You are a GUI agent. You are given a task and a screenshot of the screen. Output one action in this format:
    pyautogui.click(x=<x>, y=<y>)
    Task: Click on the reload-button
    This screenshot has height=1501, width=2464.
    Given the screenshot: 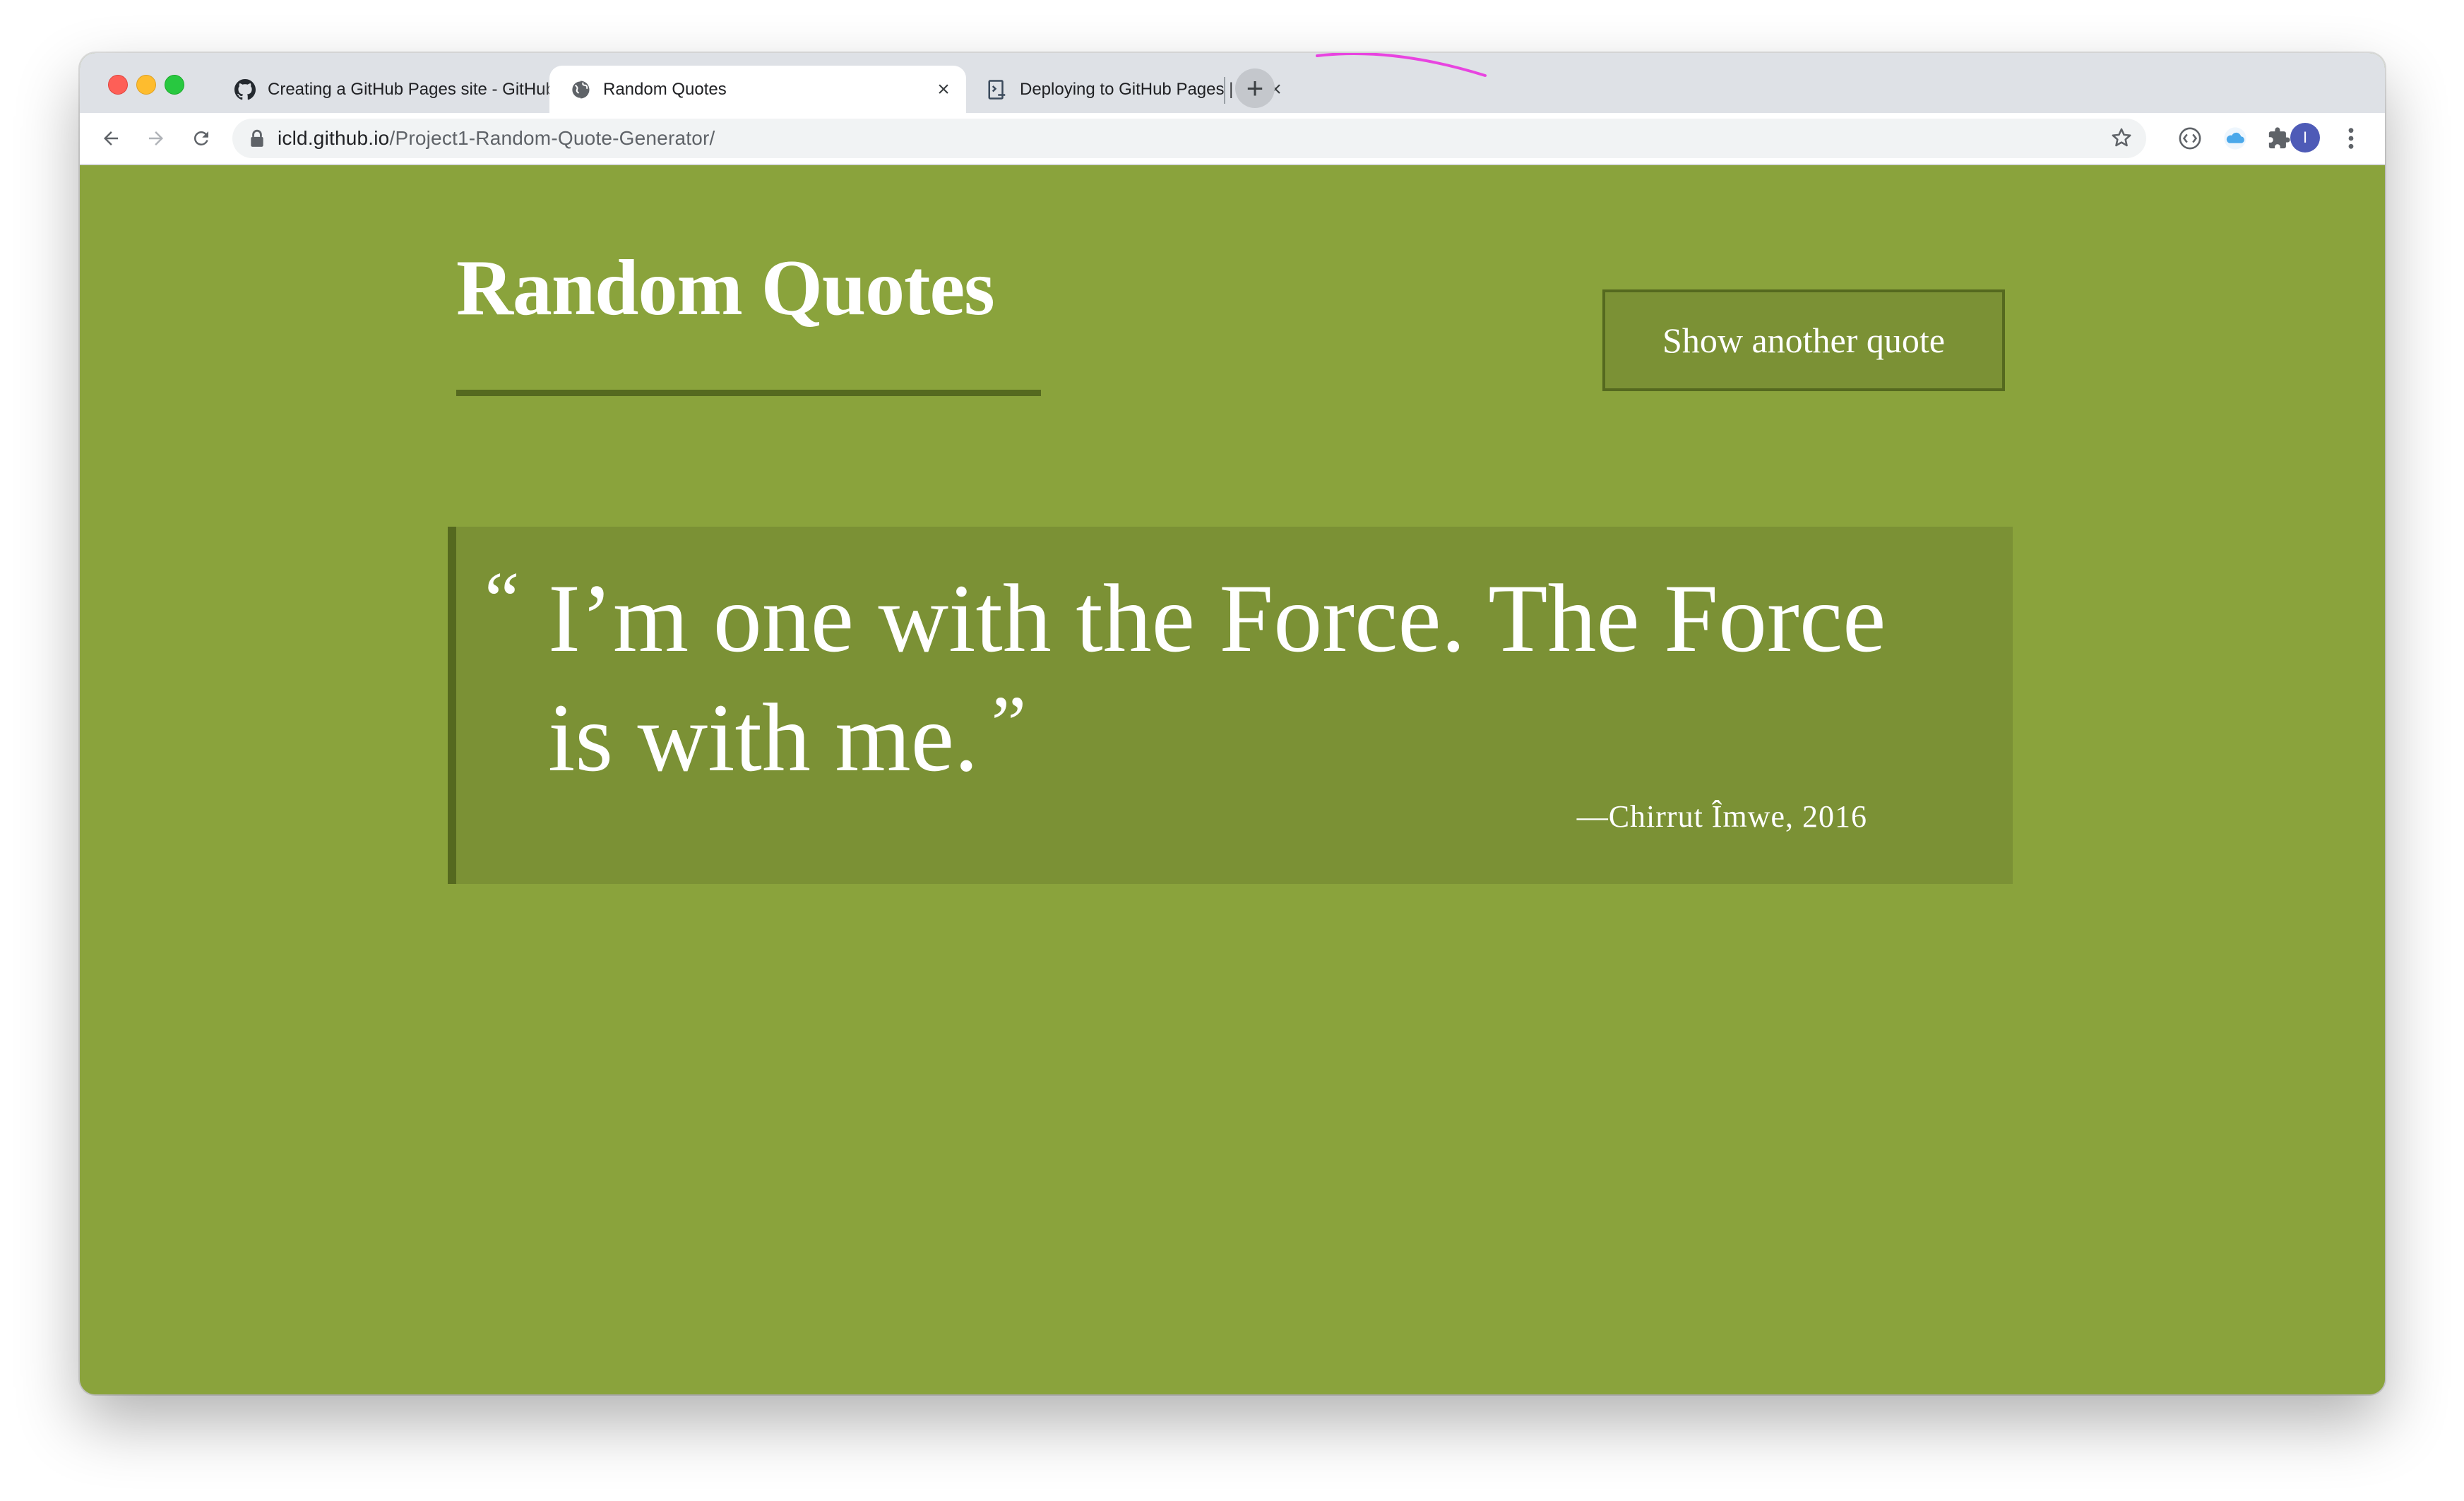 What is the action you would take?
    pyautogui.click(x=201, y=138)
    